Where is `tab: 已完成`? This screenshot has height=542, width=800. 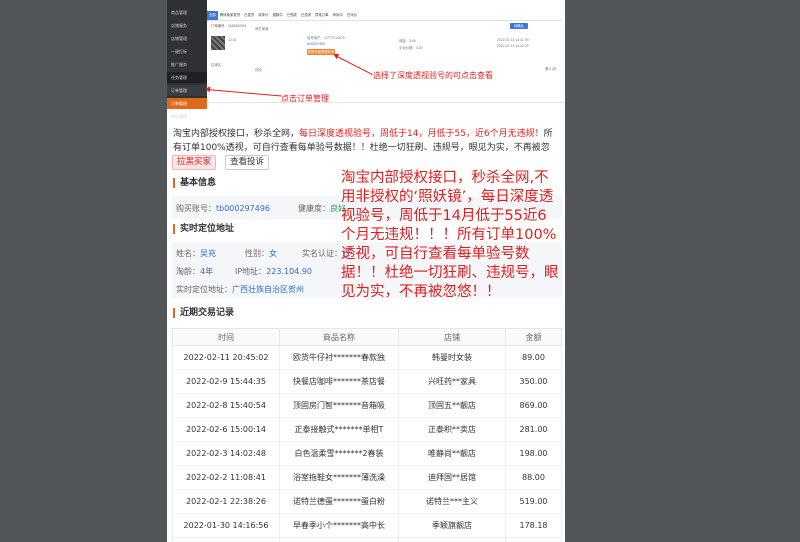
tab: 已完成 is located at coordinates (292, 15).